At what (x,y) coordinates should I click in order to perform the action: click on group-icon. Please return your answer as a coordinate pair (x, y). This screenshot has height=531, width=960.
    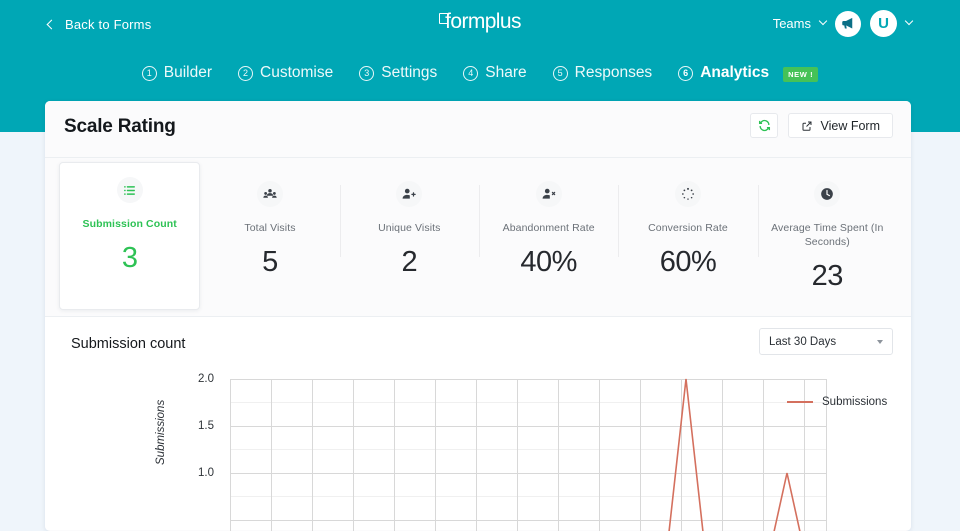
    Looking at the image, I should click on (269, 194).